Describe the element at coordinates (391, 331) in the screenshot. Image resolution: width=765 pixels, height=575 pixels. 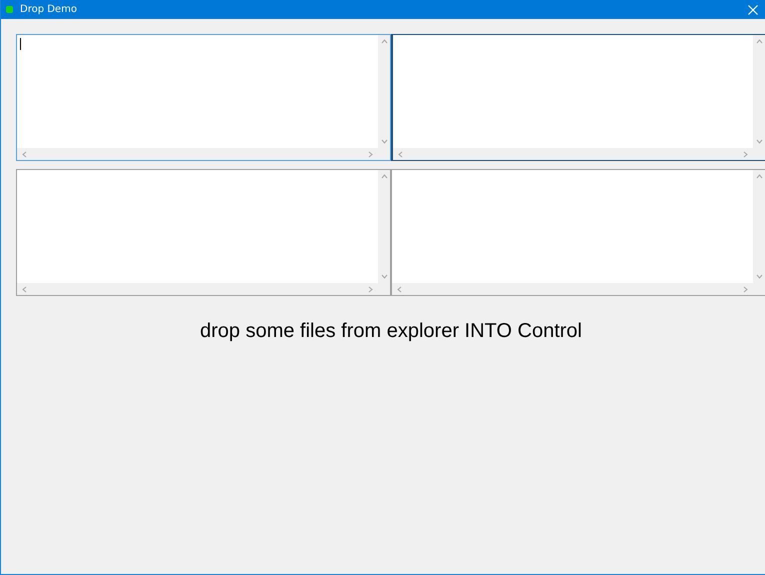
I see `instruction-text: drop some files from explorer INTO Control` at that location.